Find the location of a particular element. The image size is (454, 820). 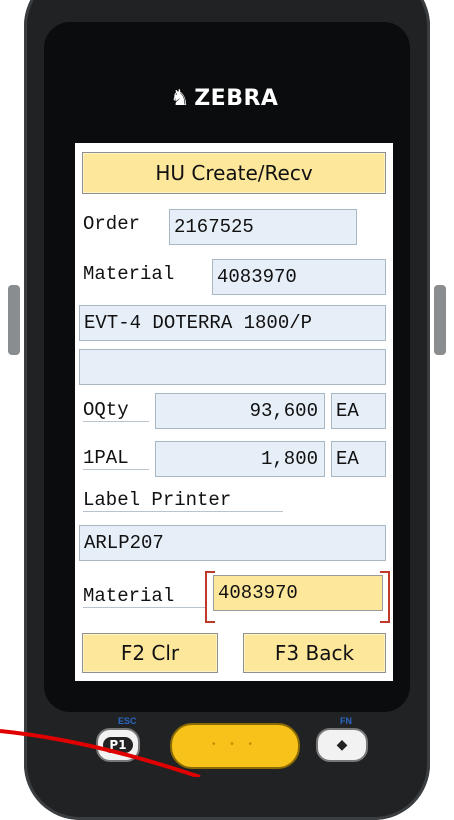

annotation-arrow-line is located at coordinates (100, 753).